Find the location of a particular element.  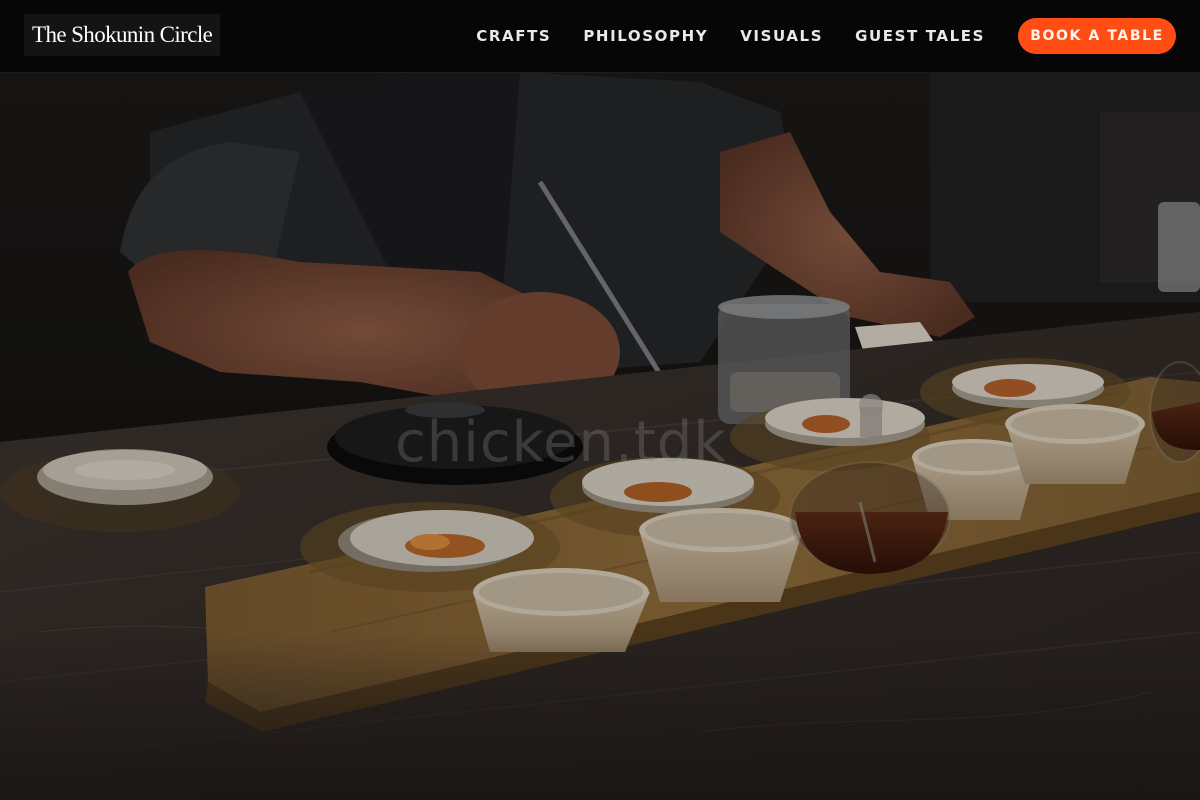

nav-item-visuals: VISUALS is located at coordinates (781, 36).